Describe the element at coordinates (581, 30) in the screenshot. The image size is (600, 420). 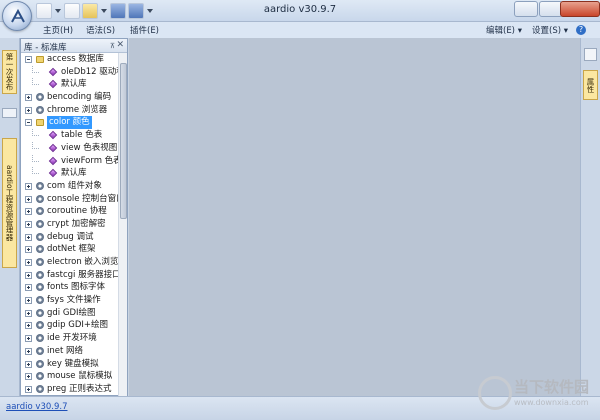
I see `help-icon: ?` at that location.